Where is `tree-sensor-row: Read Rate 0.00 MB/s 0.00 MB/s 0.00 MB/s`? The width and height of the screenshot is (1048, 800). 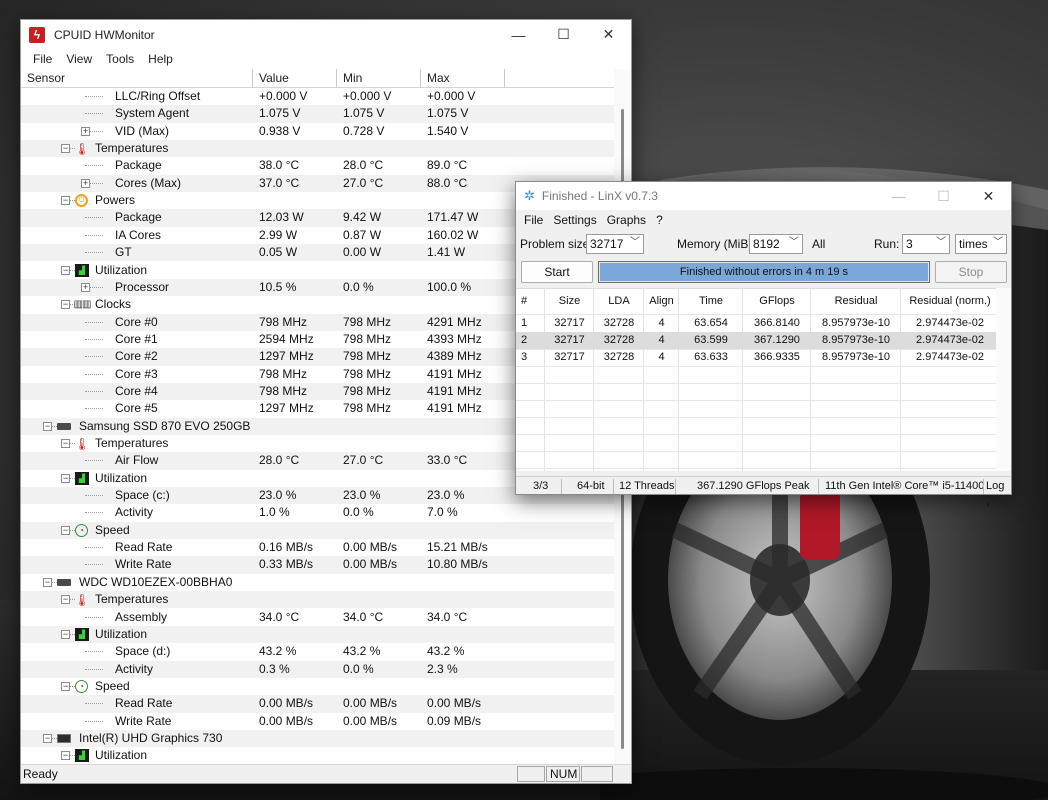
tree-sensor-row: Read Rate 0.00 MB/s 0.00 MB/s 0.00 MB/s is located at coordinates (317, 704).